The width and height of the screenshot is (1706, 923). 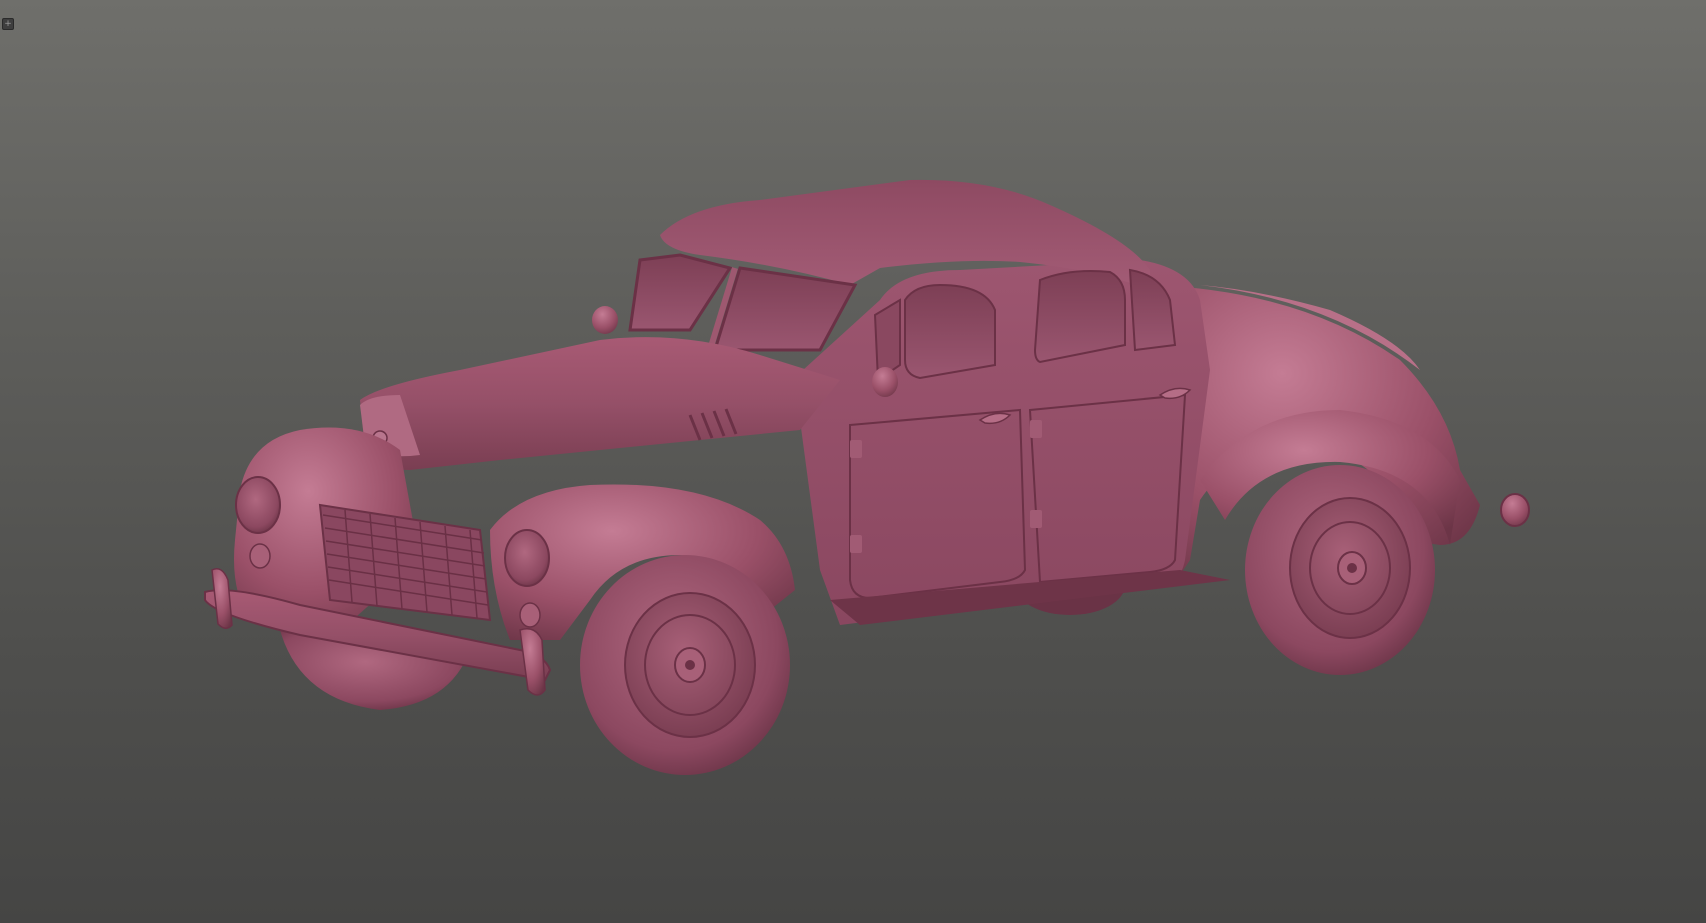 What do you see at coordinates (1340, 570) in the screenshot?
I see `rear-wheel` at bounding box center [1340, 570].